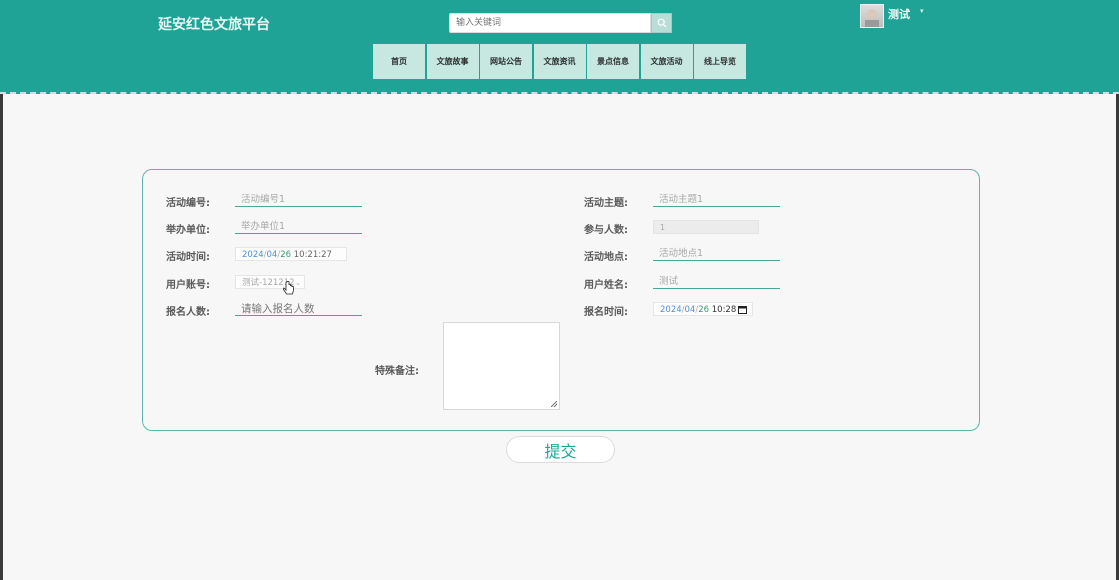 The image size is (1119, 580). Describe the element at coordinates (606, 312) in the screenshot. I see `signup-time-label: 报名时间:` at that location.